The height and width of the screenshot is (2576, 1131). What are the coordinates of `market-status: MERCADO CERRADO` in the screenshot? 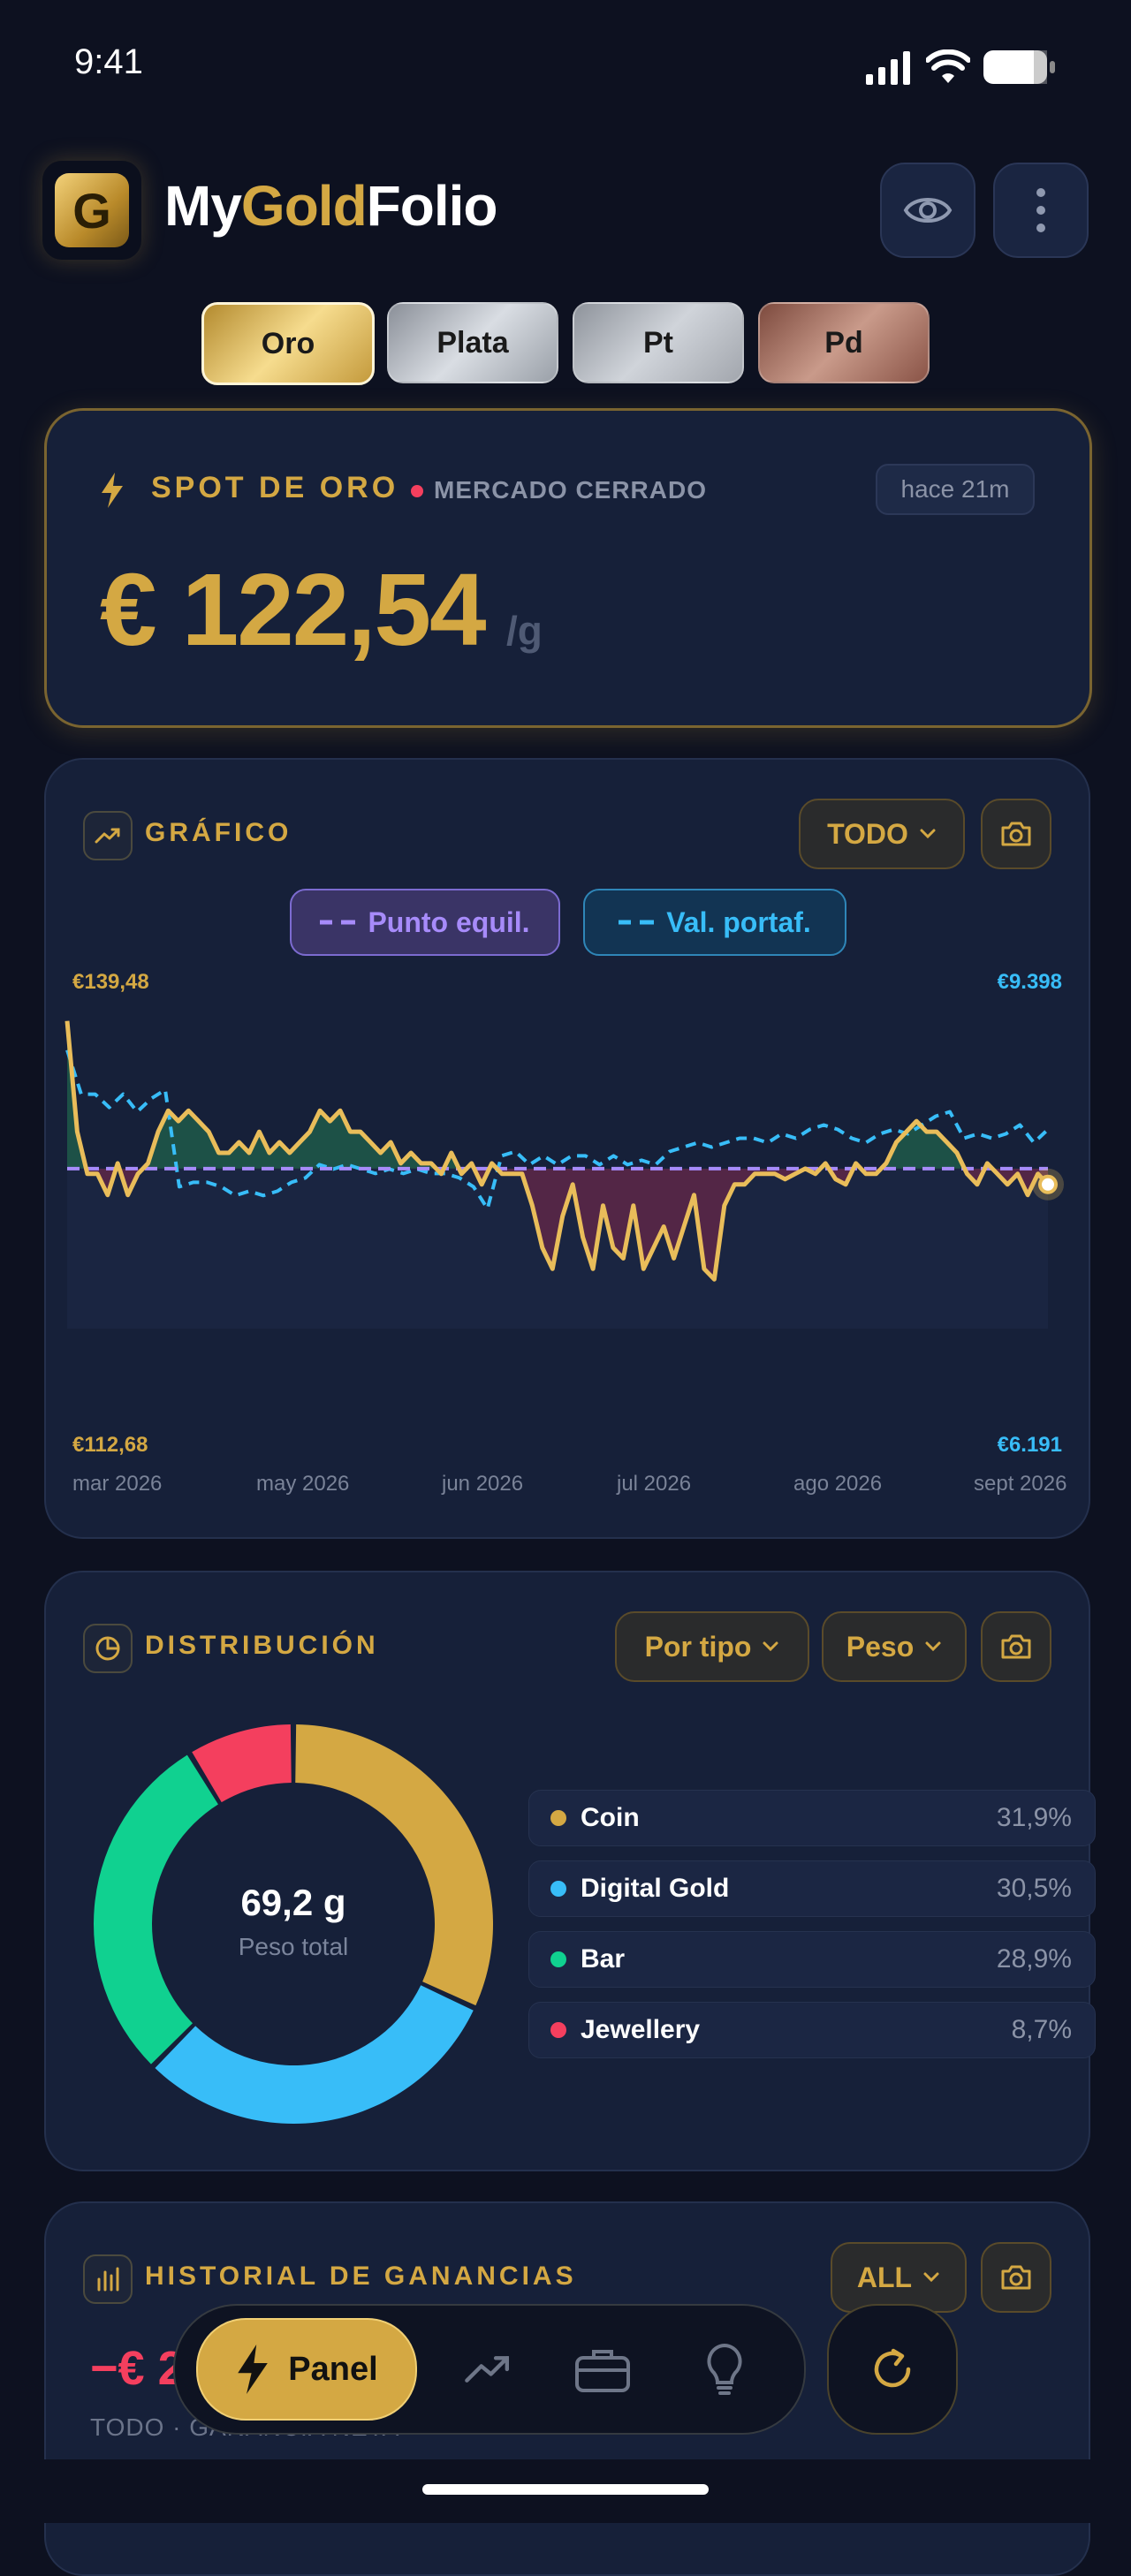 It's located at (570, 490).